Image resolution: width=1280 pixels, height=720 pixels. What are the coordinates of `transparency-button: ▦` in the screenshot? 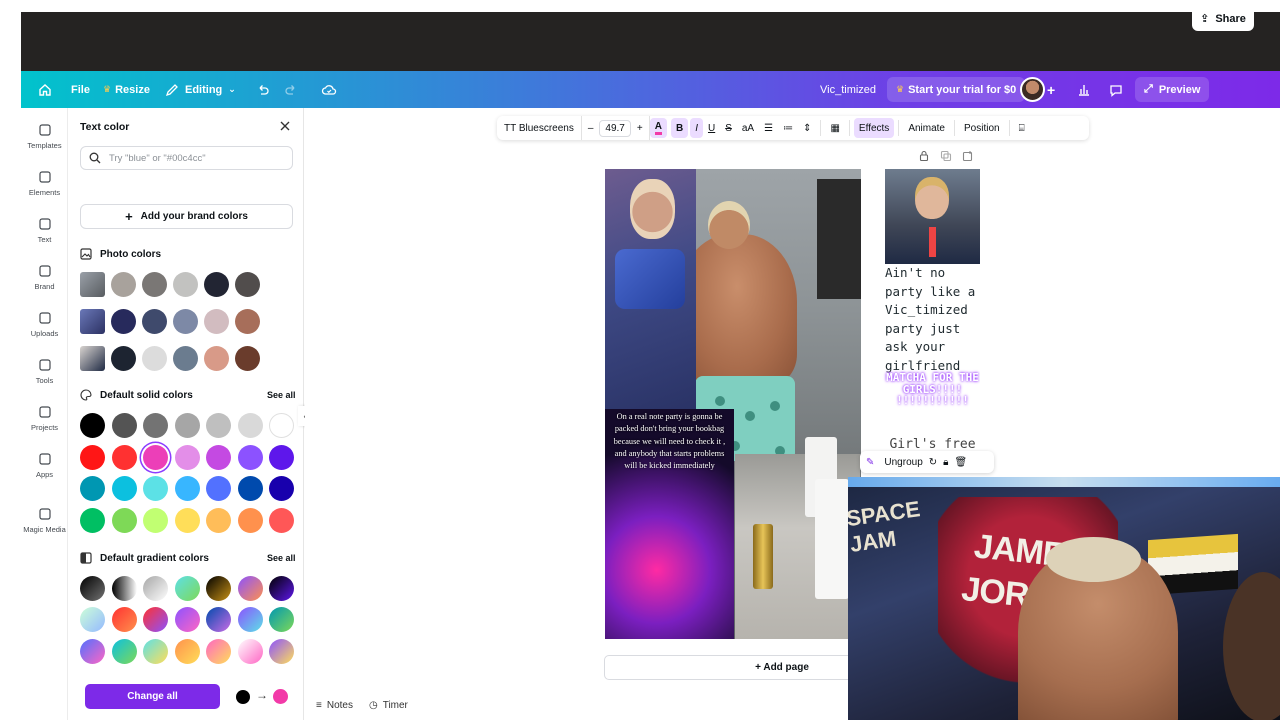 It's located at (834, 128).